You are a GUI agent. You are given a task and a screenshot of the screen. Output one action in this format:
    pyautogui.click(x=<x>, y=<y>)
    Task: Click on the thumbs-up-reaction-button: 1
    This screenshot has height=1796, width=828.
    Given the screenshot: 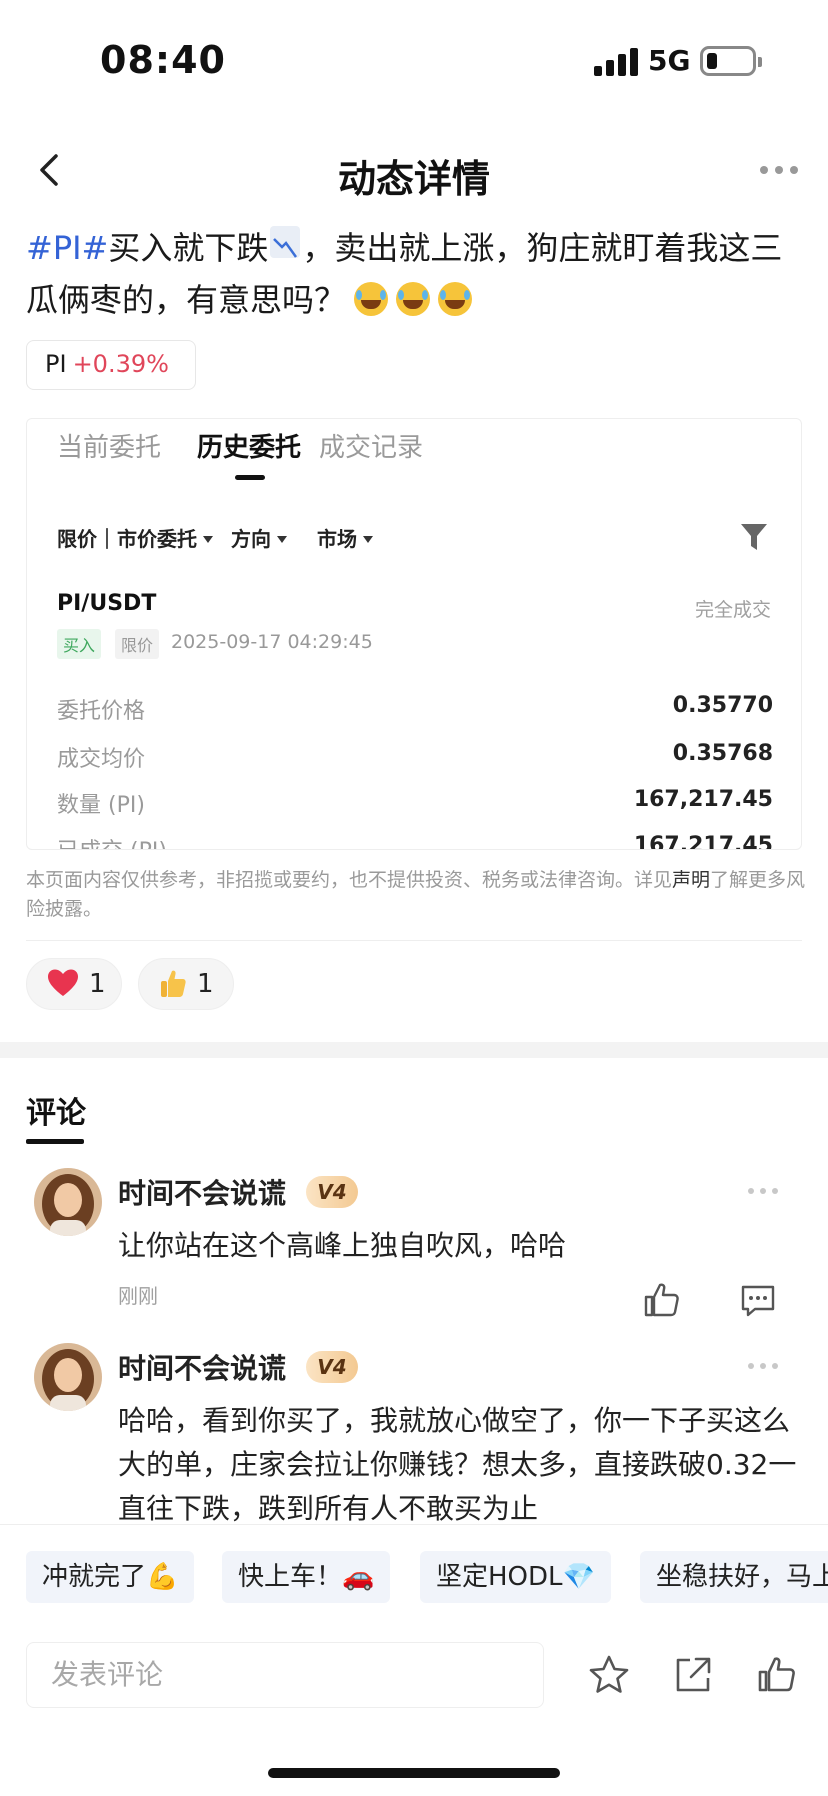 What is the action you would take?
    pyautogui.click(x=186, y=984)
    